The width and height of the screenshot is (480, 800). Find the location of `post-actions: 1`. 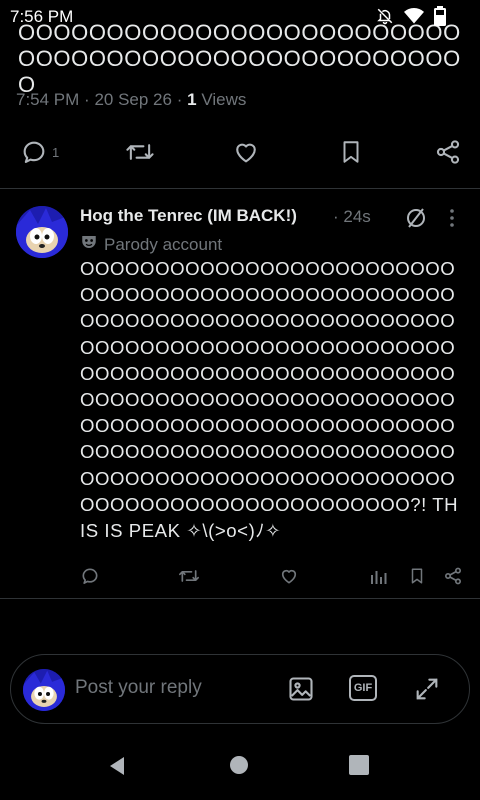

post-actions: 1 is located at coordinates (240, 152).